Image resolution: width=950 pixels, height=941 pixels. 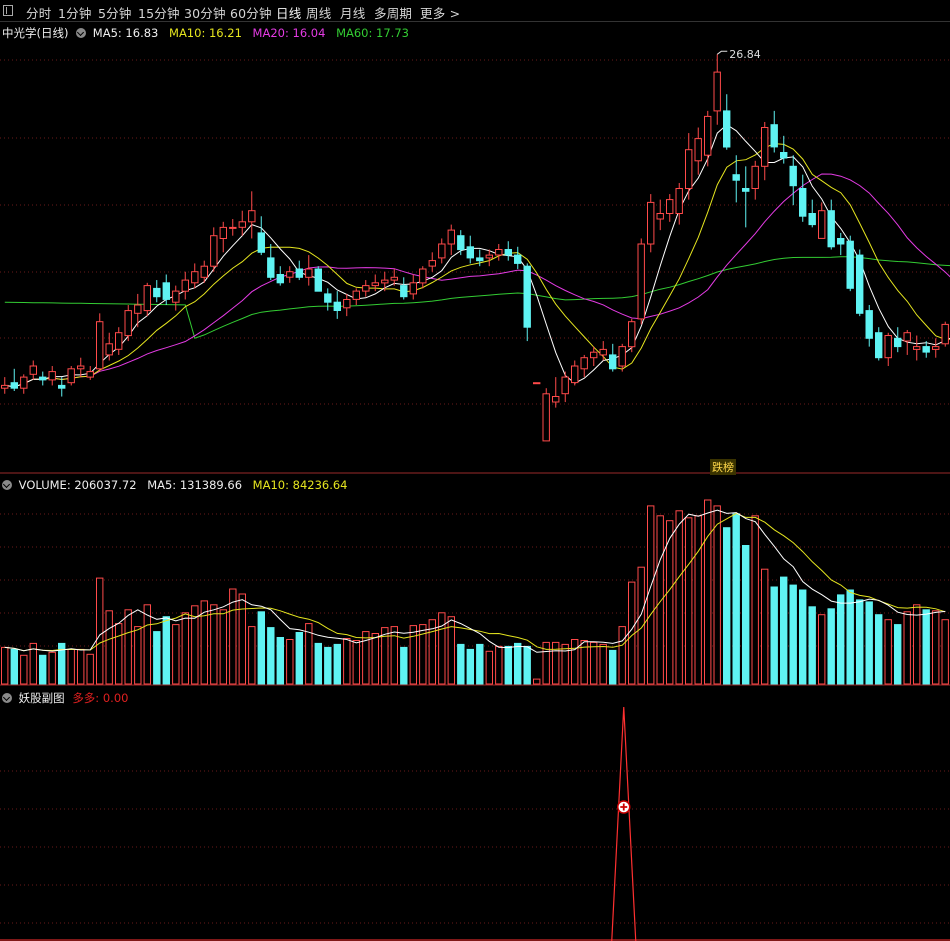 What do you see at coordinates (722, 52) in the screenshot?
I see `high-marker` at bounding box center [722, 52].